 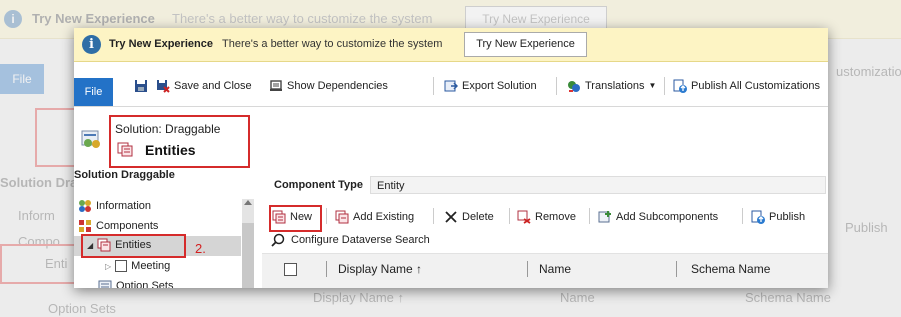 What do you see at coordinates (360, 240) in the screenshot?
I see `configure-search-label: Configure Dataverse Search` at bounding box center [360, 240].